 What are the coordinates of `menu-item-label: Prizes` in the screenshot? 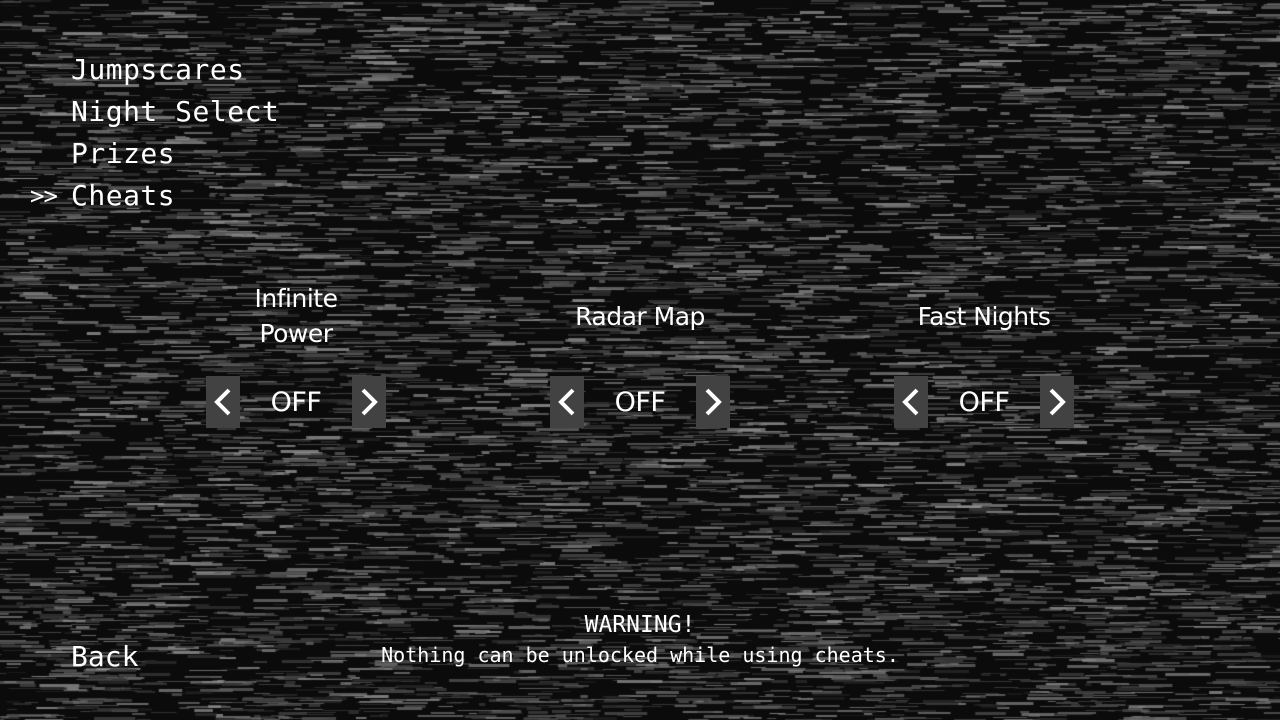 It's located at (123, 153).